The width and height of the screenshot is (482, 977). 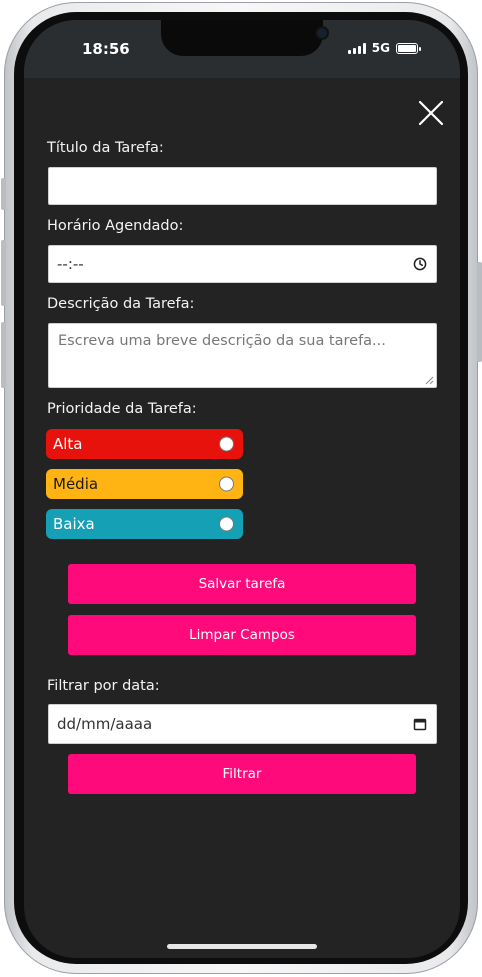 I want to click on notch, so click(x=244, y=38).